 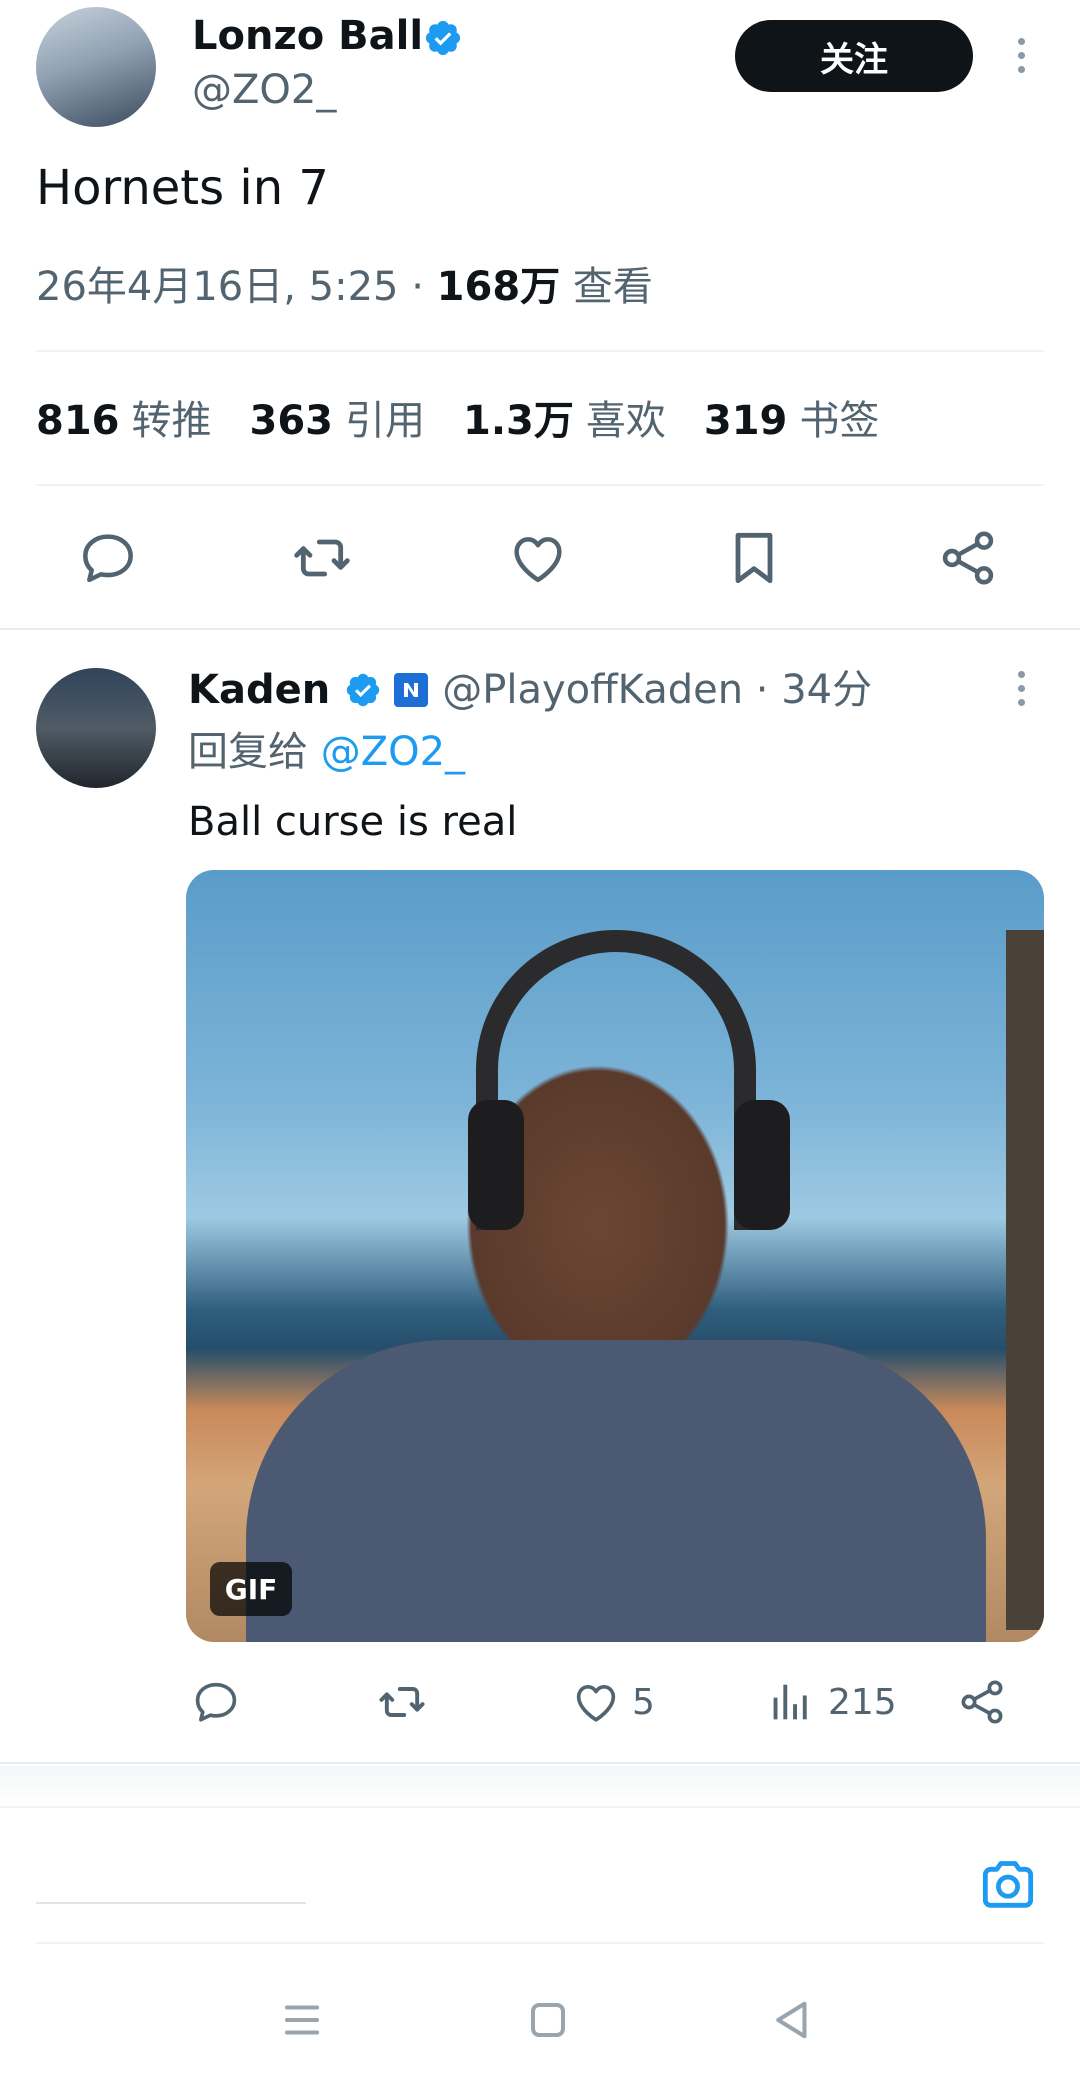 What do you see at coordinates (171, 1882) in the screenshot?
I see `reply-input` at bounding box center [171, 1882].